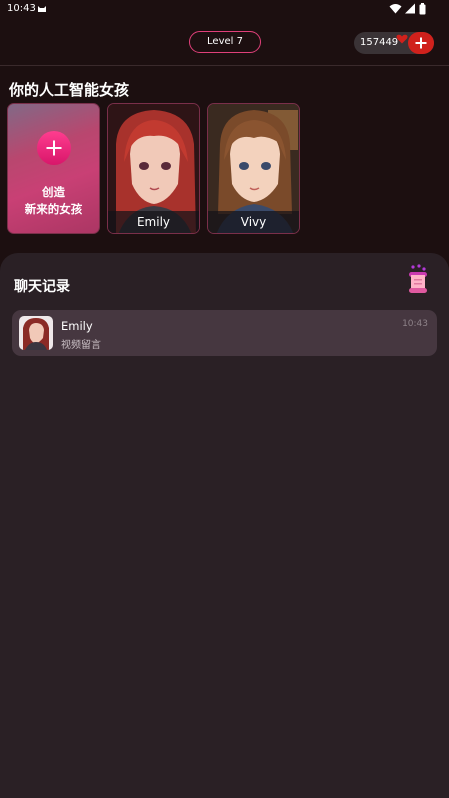 The width and height of the screenshot is (449, 798). What do you see at coordinates (42, 287) in the screenshot?
I see `chat-history-title: 聊天记录` at bounding box center [42, 287].